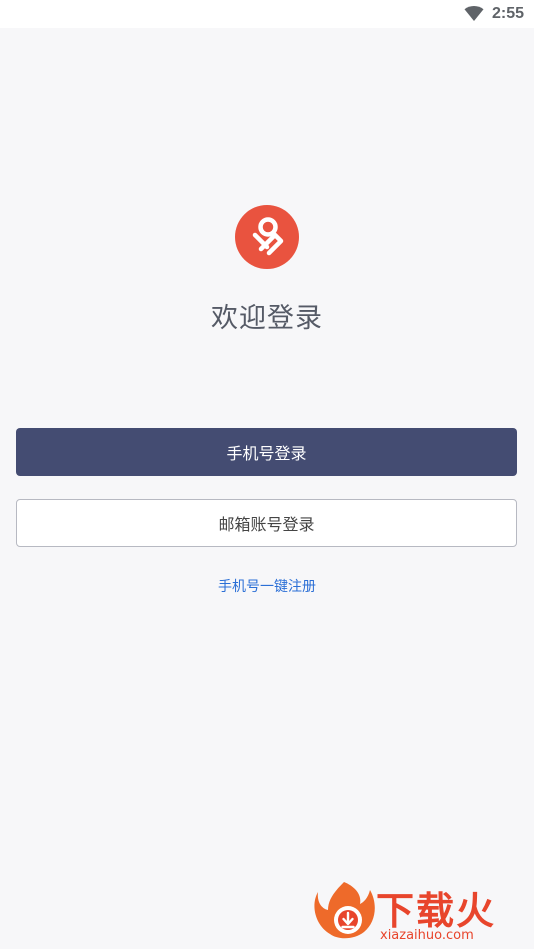  Describe the element at coordinates (507, 13) in the screenshot. I see `status-time: 2:55` at that location.